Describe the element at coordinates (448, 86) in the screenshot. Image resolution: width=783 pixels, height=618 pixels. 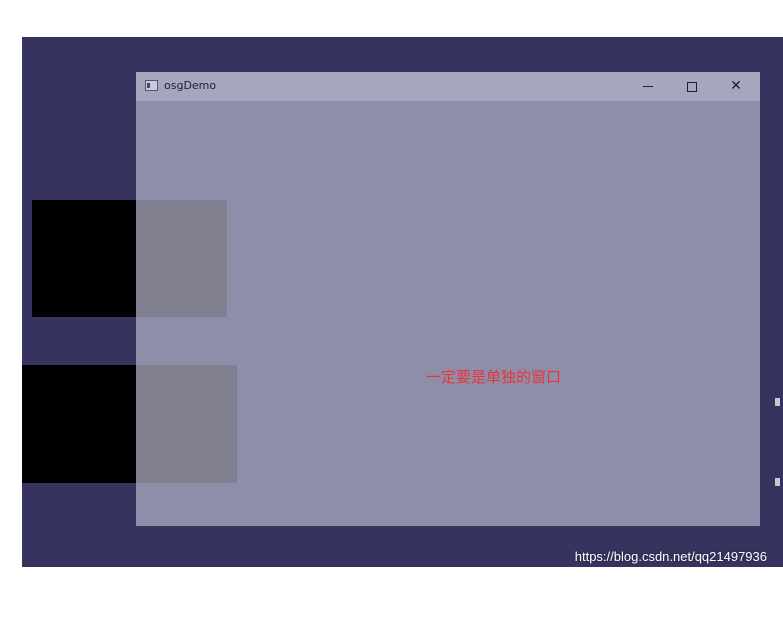
I see `window-titlebar: osgDemo ✕` at that location.